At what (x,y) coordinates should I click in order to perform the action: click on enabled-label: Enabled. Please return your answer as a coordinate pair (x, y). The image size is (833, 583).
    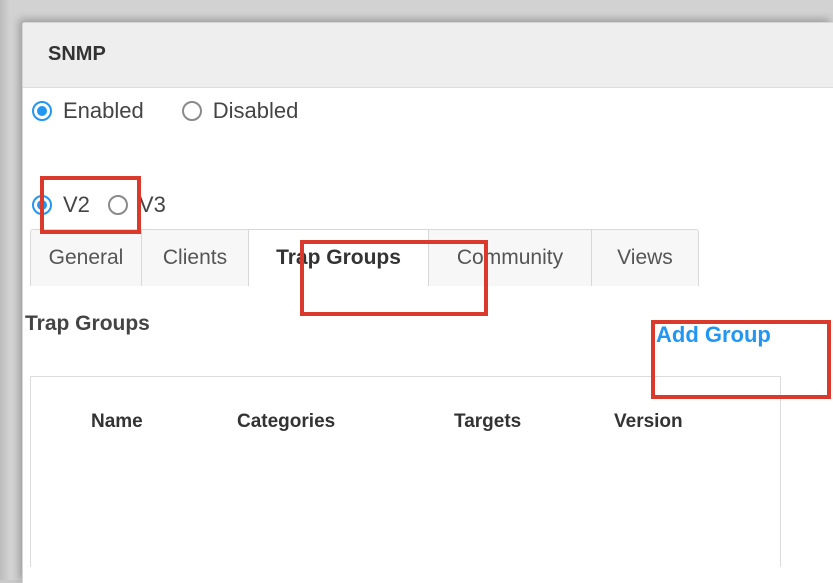
    Looking at the image, I should click on (103, 110).